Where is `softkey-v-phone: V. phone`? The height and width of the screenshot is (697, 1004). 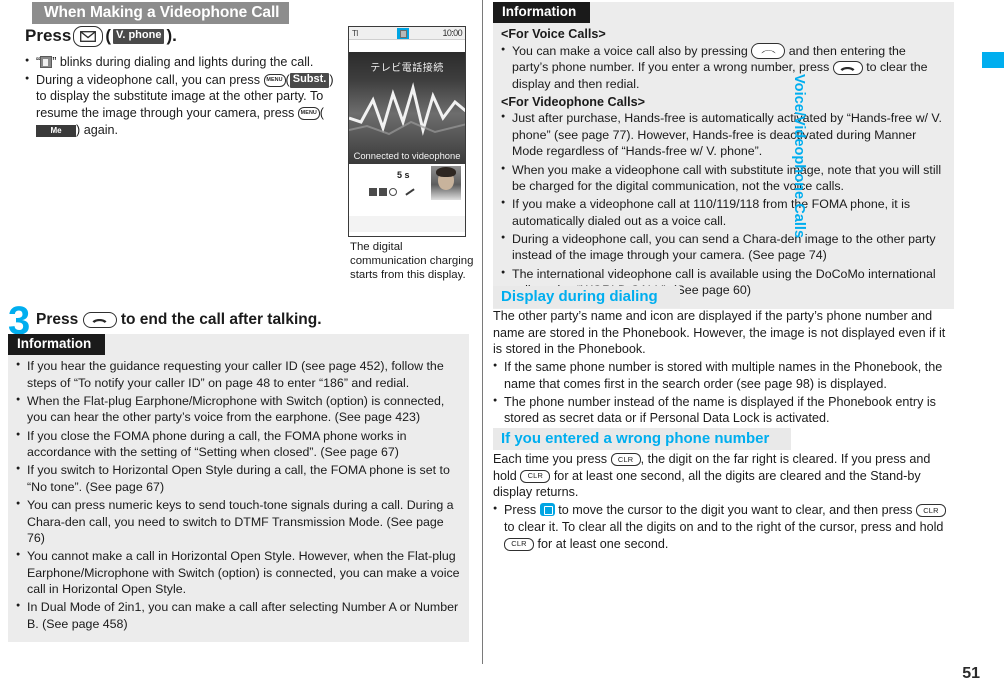 softkey-v-phone: V. phone is located at coordinates (139, 36).